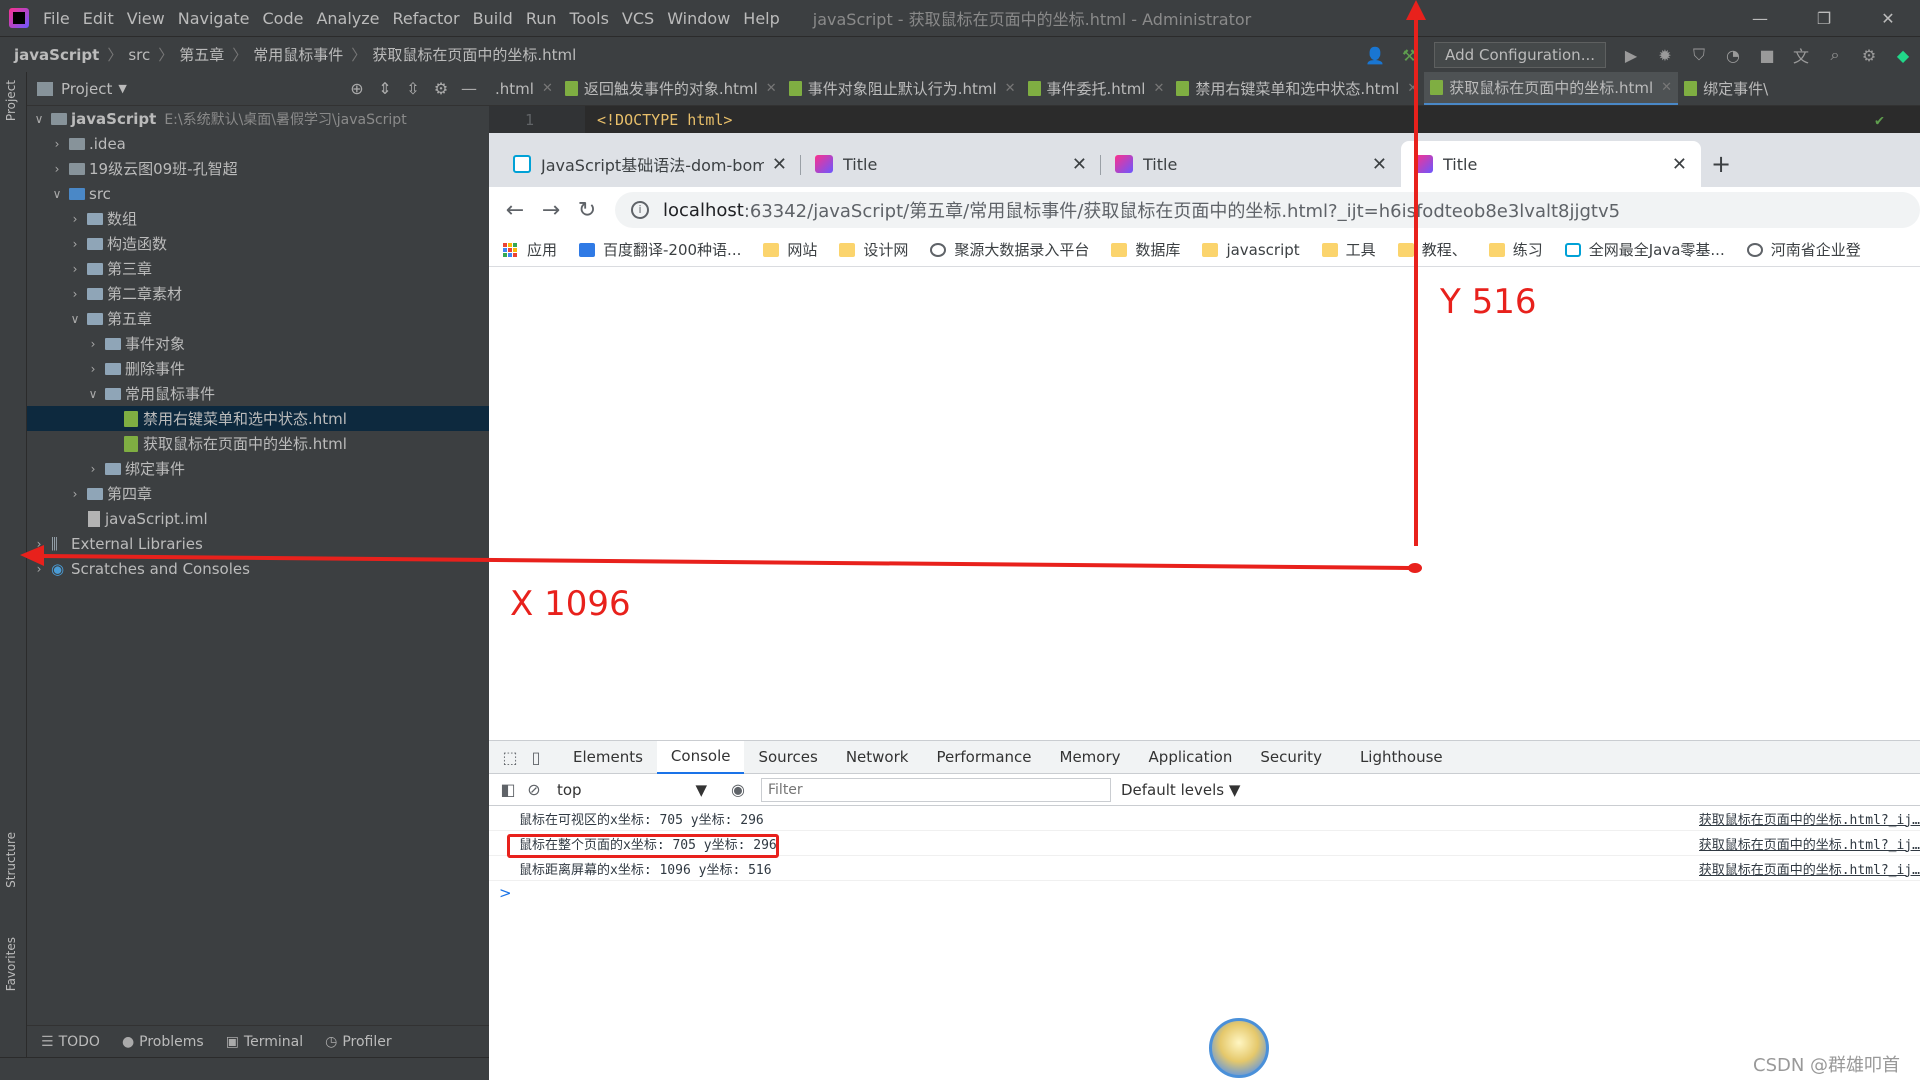  I want to click on editor-tab-active: 获取鼠标在页面中的坐标.html ✕, so click(1551, 88).